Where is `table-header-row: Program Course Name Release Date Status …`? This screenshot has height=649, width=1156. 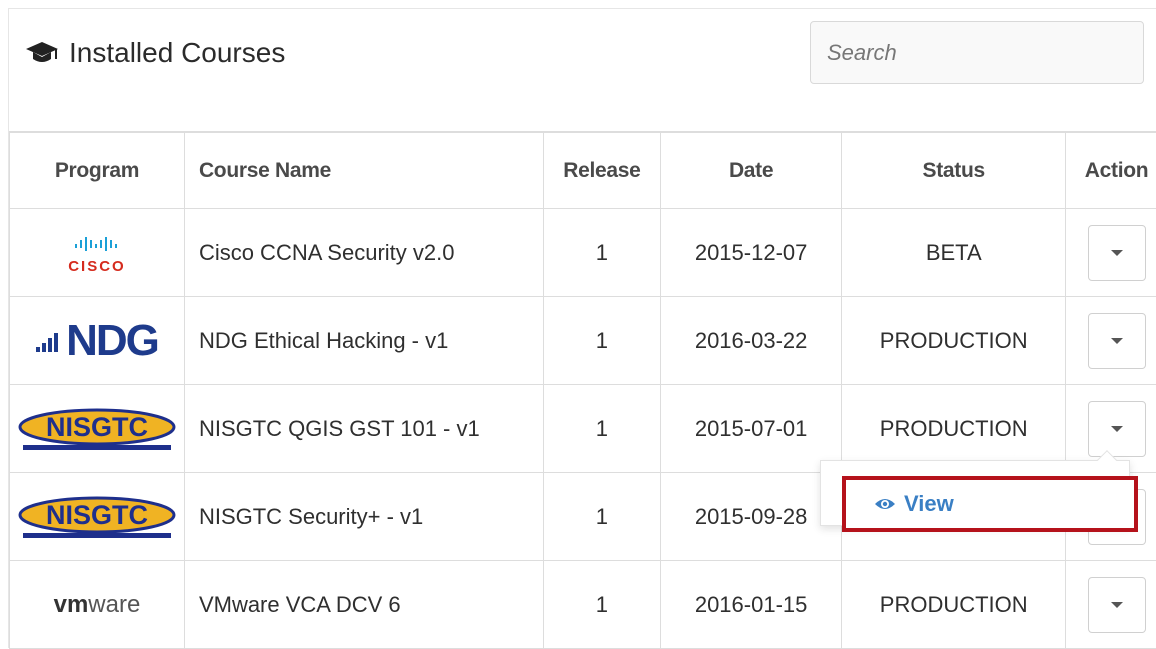
table-header-row: Program Course Name Release Date Status … is located at coordinates (583, 171).